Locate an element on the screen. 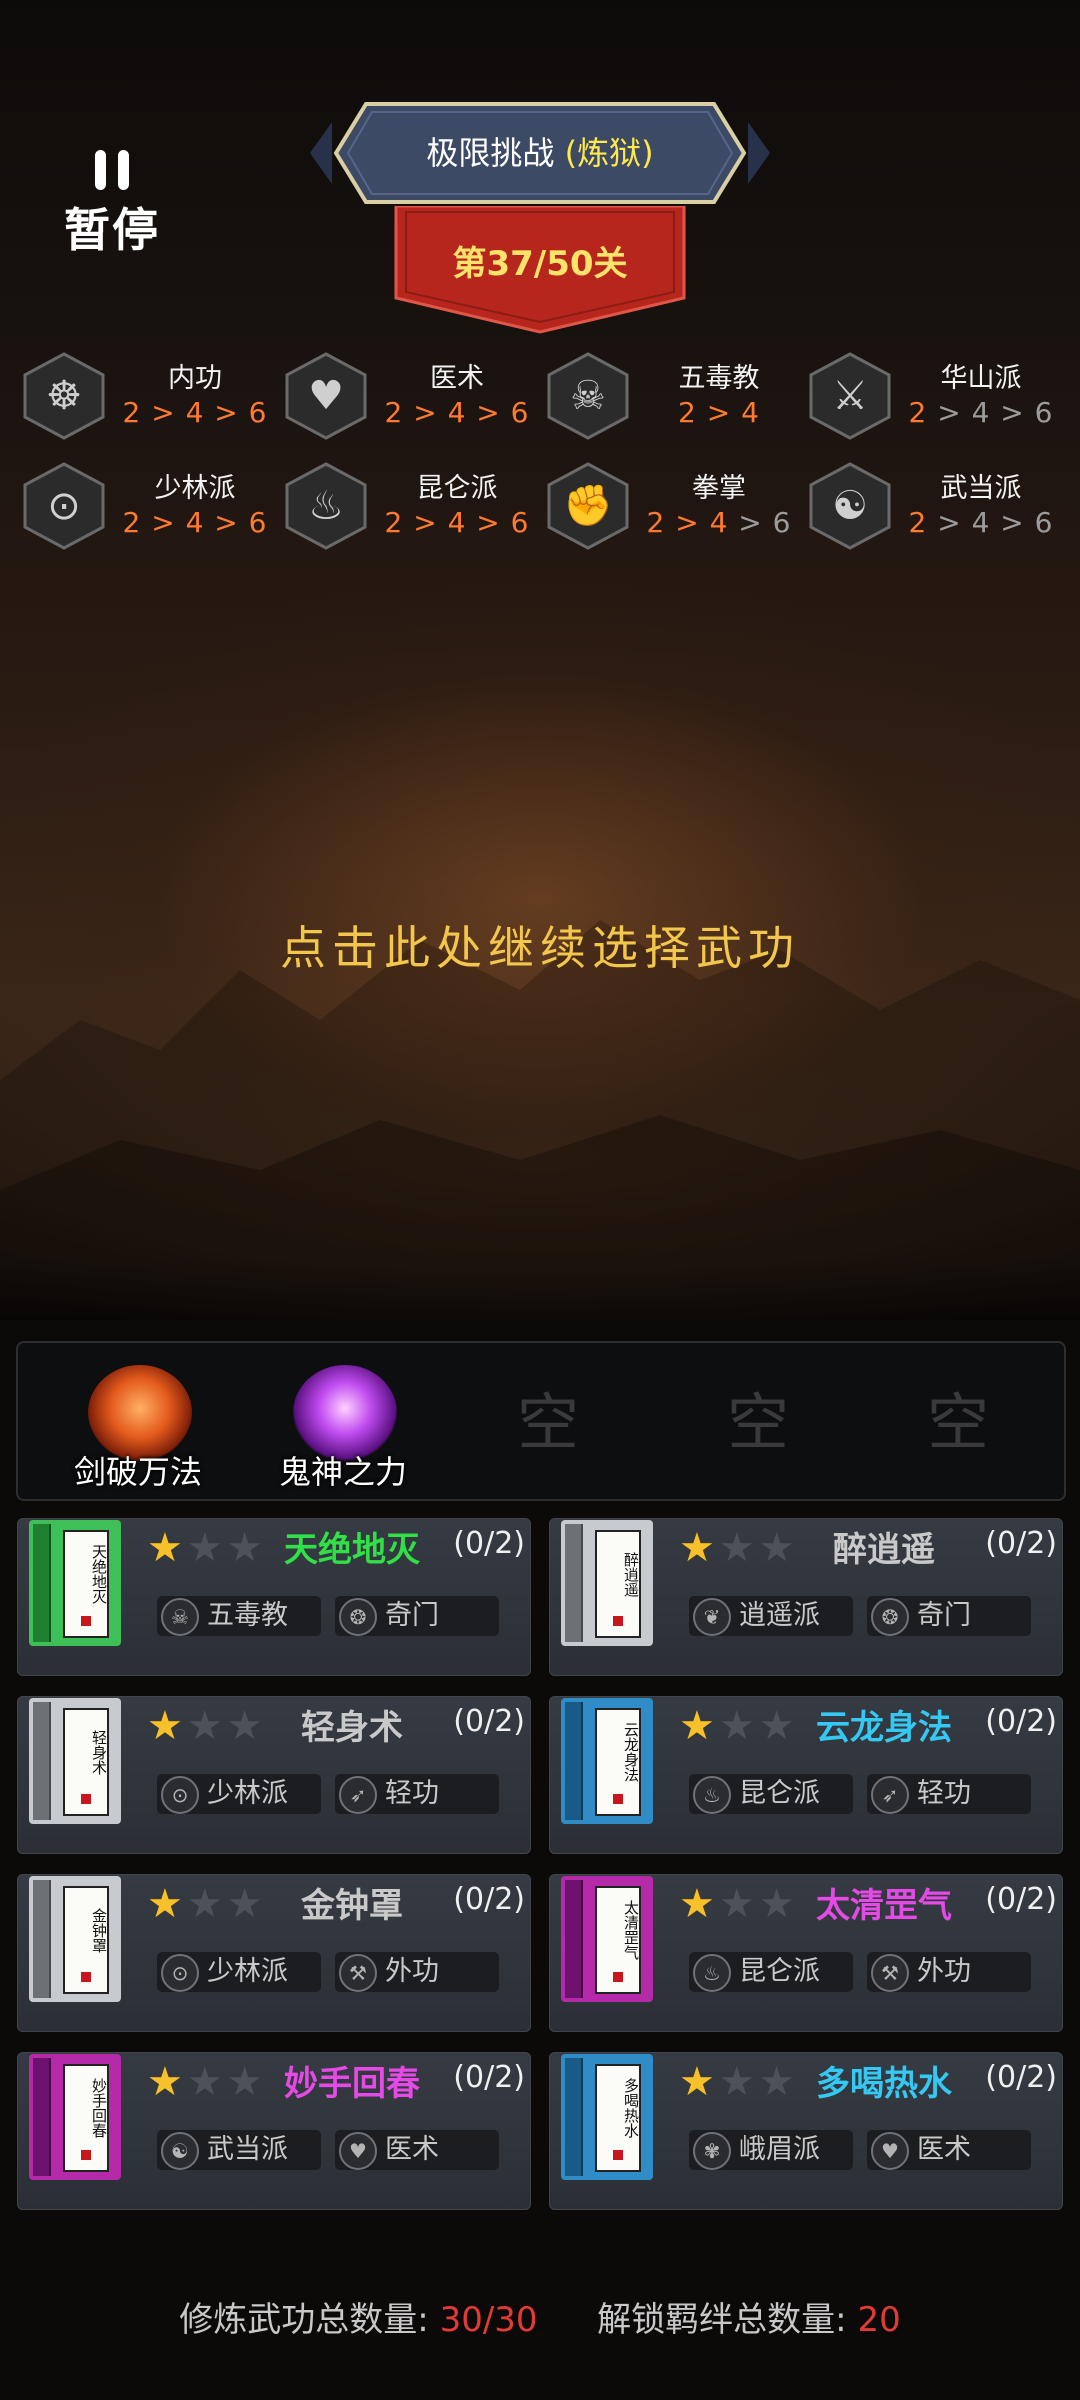 The image size is (1080, 2400). bond-item: ☸ 内功 2 > 4 > 6 is located at coordinates (152, 396).